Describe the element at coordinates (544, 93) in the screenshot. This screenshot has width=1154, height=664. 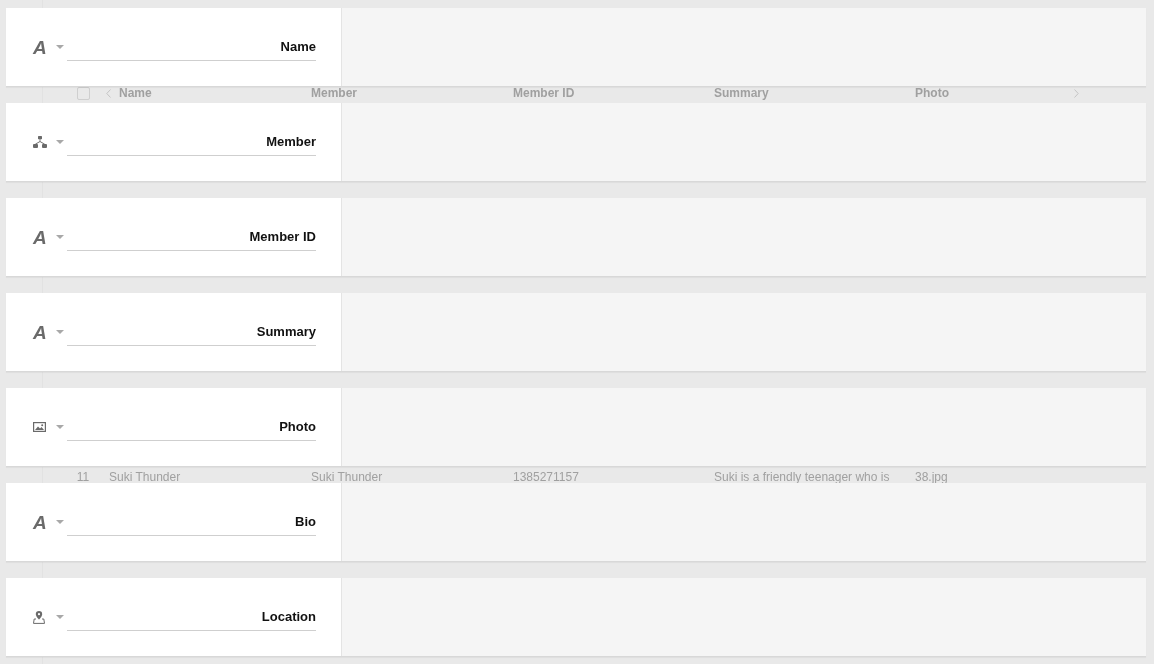
I see `column-header: Member ID` at that location.